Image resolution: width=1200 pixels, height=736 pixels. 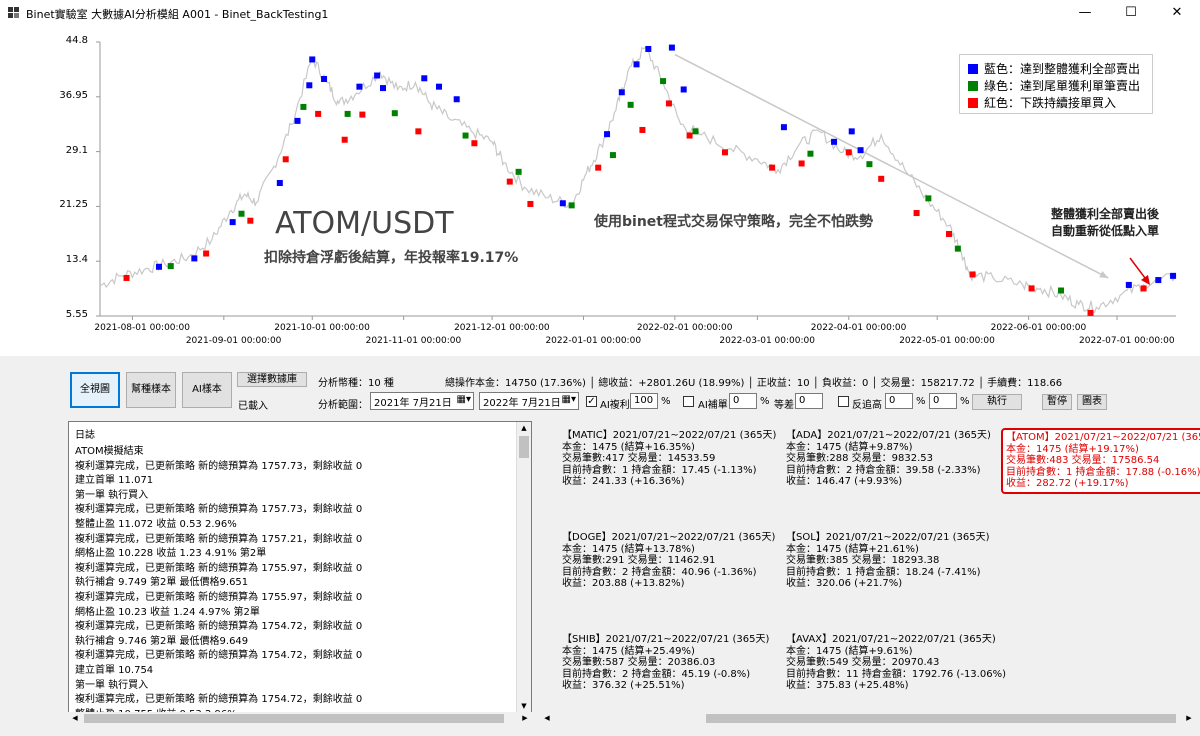 I want to click on result-card-line: 目前持倉數：1 持倉金額：17.45 (-1.13%), so click(x=659, y=470).